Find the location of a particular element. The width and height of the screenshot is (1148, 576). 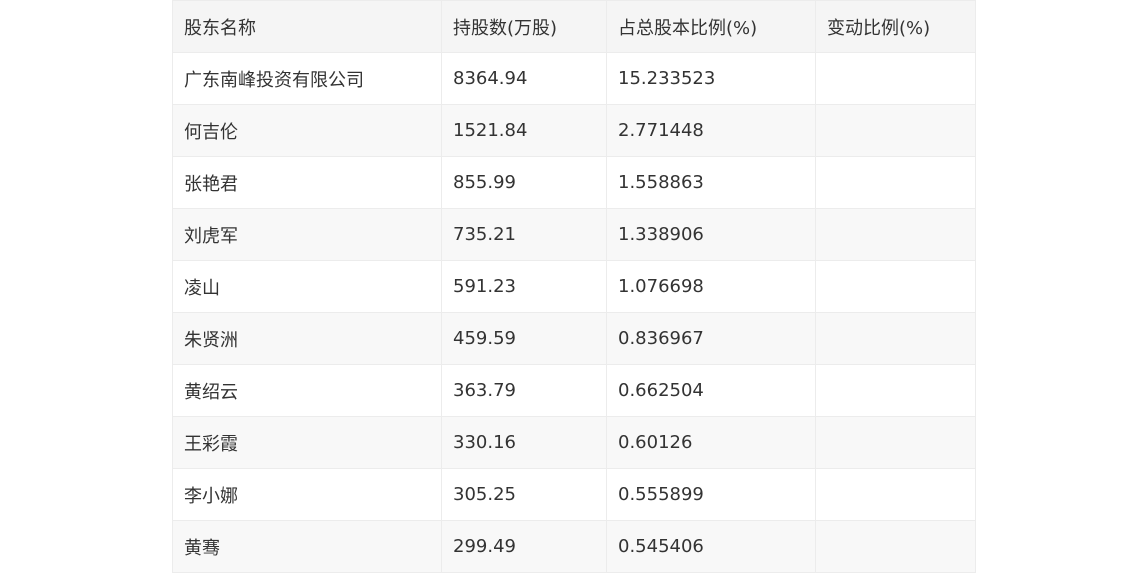

cell-share-ratio: 0.545406 is located at coordinates (711, 546).